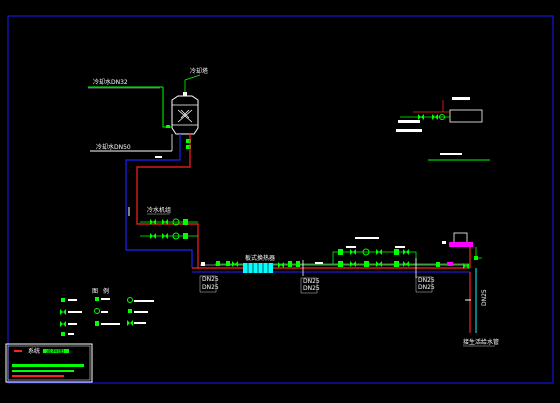  Describe the element at coordinates (481, 342) in the screenshot. I see `bottom-right-label: 接生活给水管` at that location.